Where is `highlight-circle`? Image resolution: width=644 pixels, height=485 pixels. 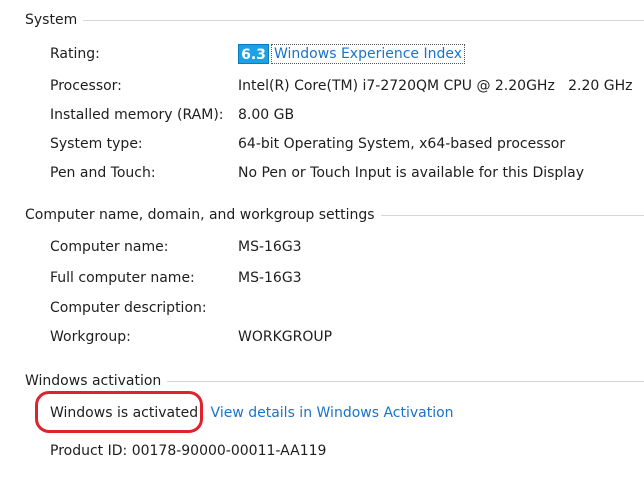 highlight-circle is located at coordinates (119, 412).